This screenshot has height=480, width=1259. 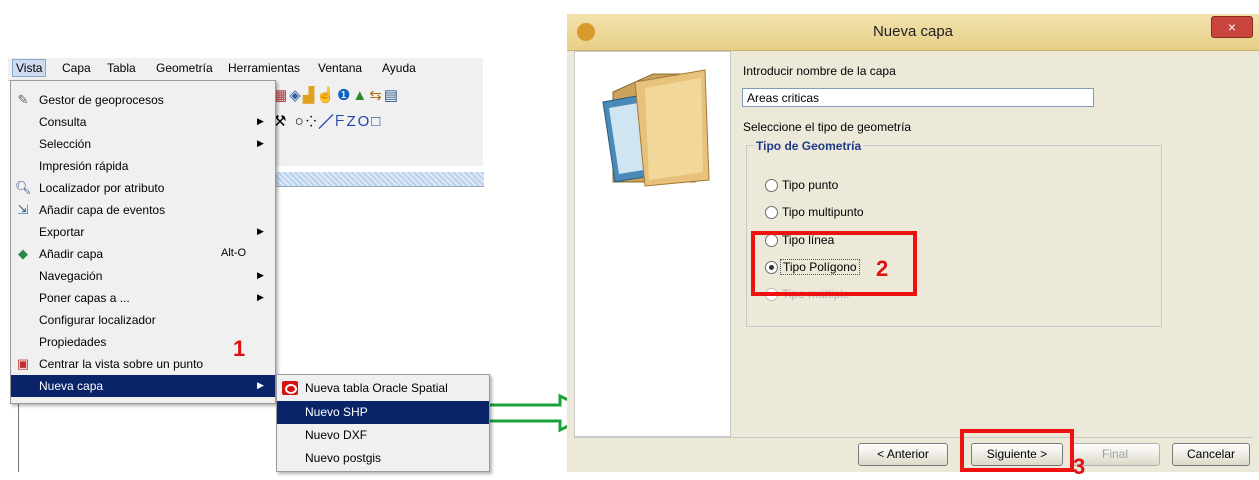 What do you see at coordinates (378, 96) in the screenshot?
I see `toolbar-row-1: ▦◈▟☝❶▲⇆▤` at bounding box center [378, 96].